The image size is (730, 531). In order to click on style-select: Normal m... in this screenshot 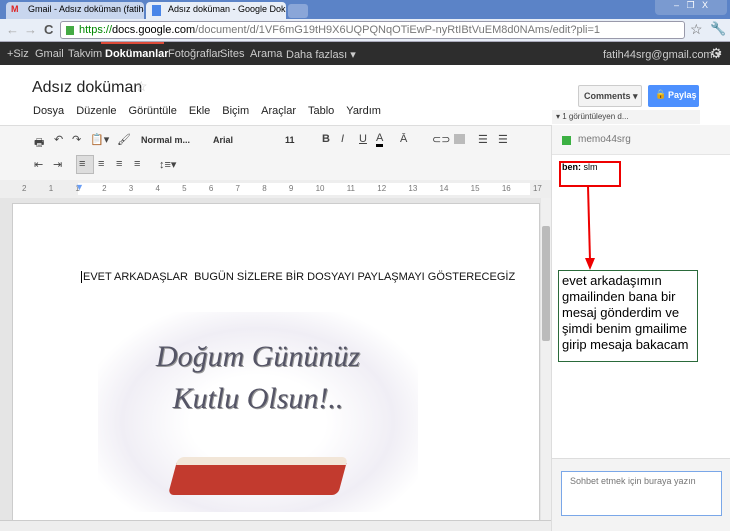, I will do `click(165, 140)`.